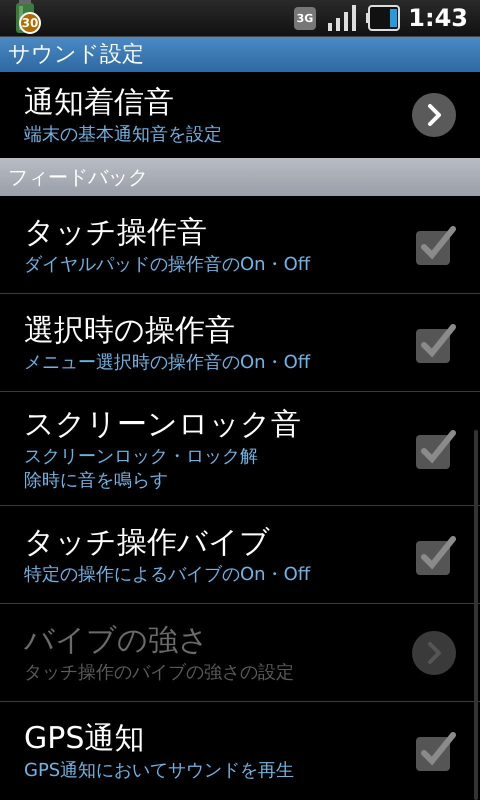 This screenshot has width=480, height=800. What do you see at coordinates (99, 103) in the screenshot?
I see `setting-title: 通知着信音` at bounding box center [99, 103].